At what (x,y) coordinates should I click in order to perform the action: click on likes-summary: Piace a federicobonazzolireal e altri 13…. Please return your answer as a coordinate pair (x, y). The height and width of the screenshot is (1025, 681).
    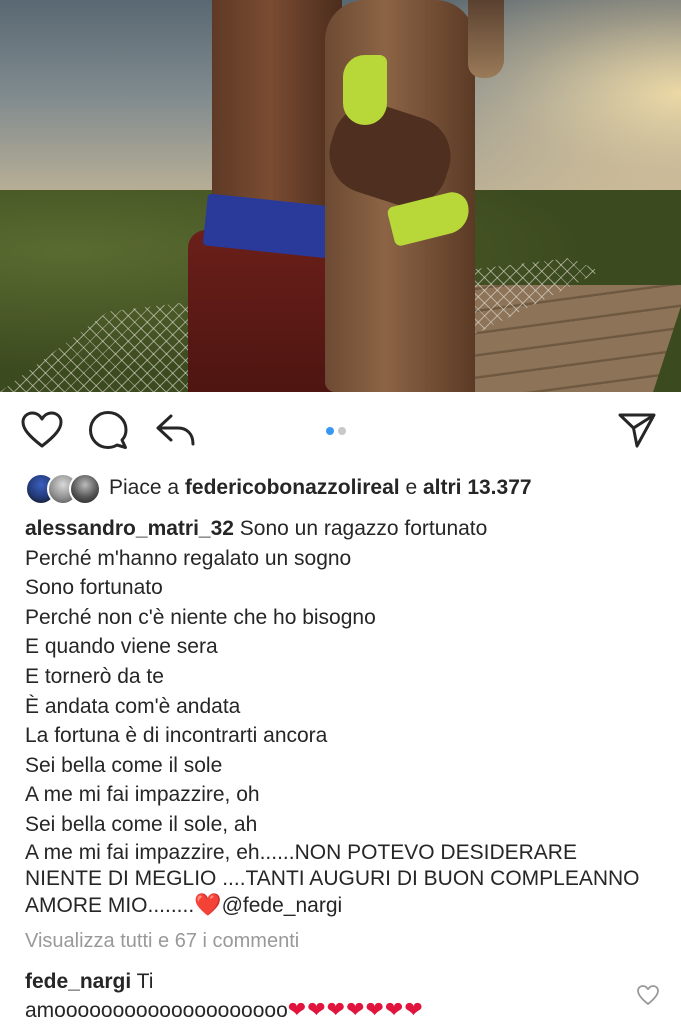
    Looking at the image, I should click on (278, 488).